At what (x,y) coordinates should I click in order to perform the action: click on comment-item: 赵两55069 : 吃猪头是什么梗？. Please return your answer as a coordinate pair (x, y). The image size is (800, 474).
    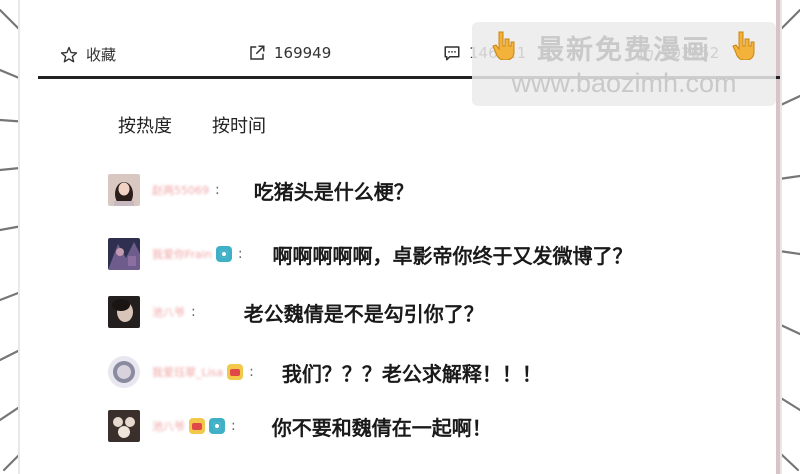
    Looking at the image, I should click on (261, 190).